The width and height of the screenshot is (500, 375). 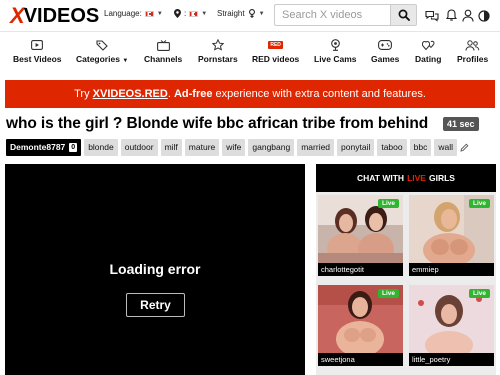 I want to click on chat-bubbles-icon, so click(x=431, y=16).